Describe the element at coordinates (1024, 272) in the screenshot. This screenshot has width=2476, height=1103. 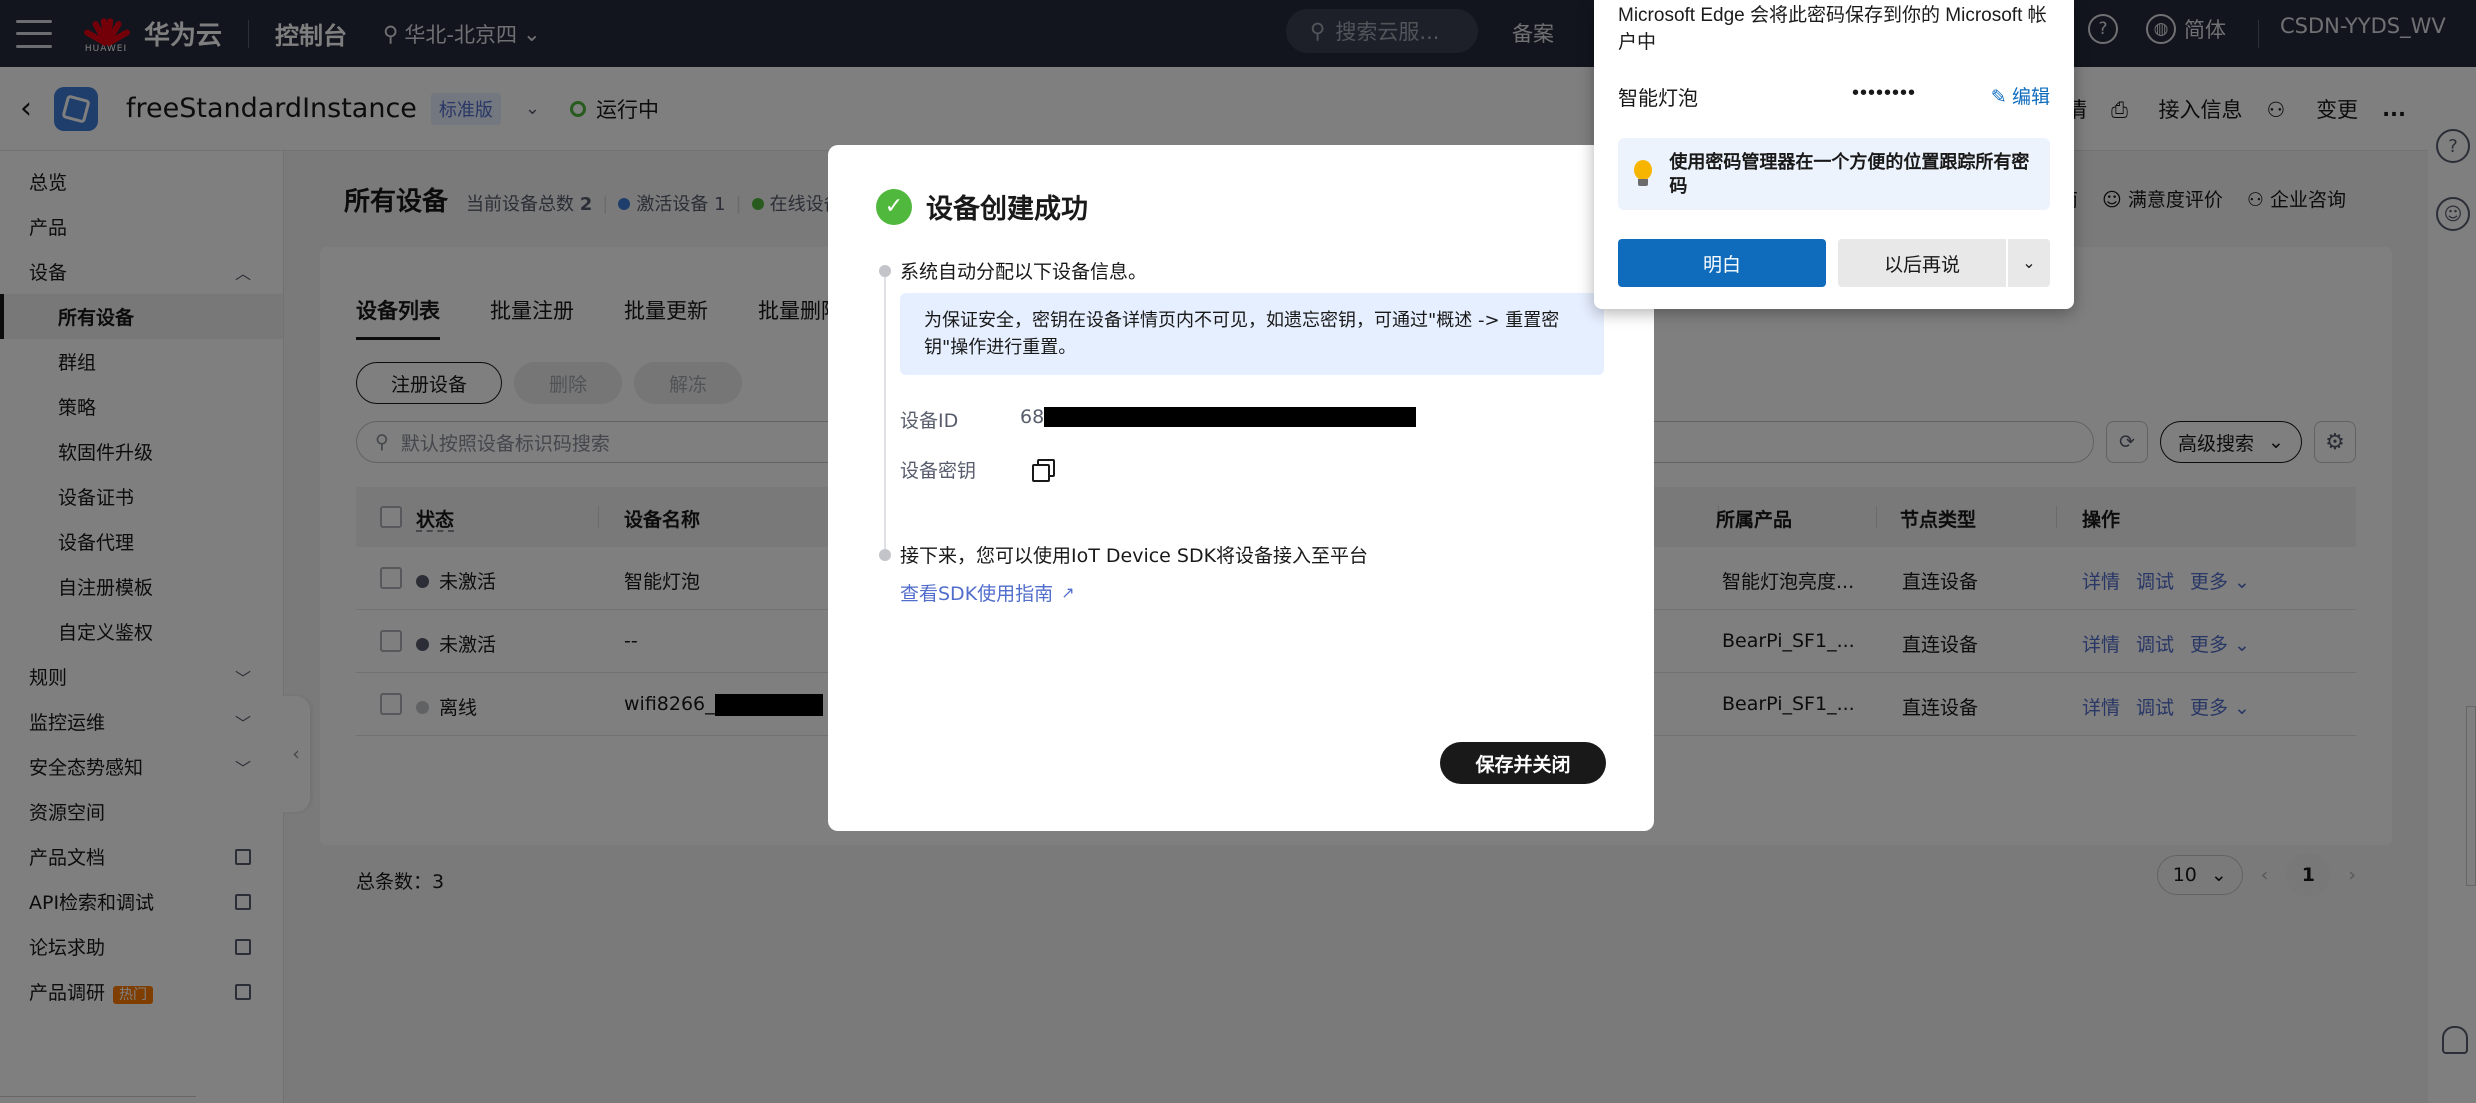
I see `step-auto-assign: 系统自动分配以下设备信息。` at that location.